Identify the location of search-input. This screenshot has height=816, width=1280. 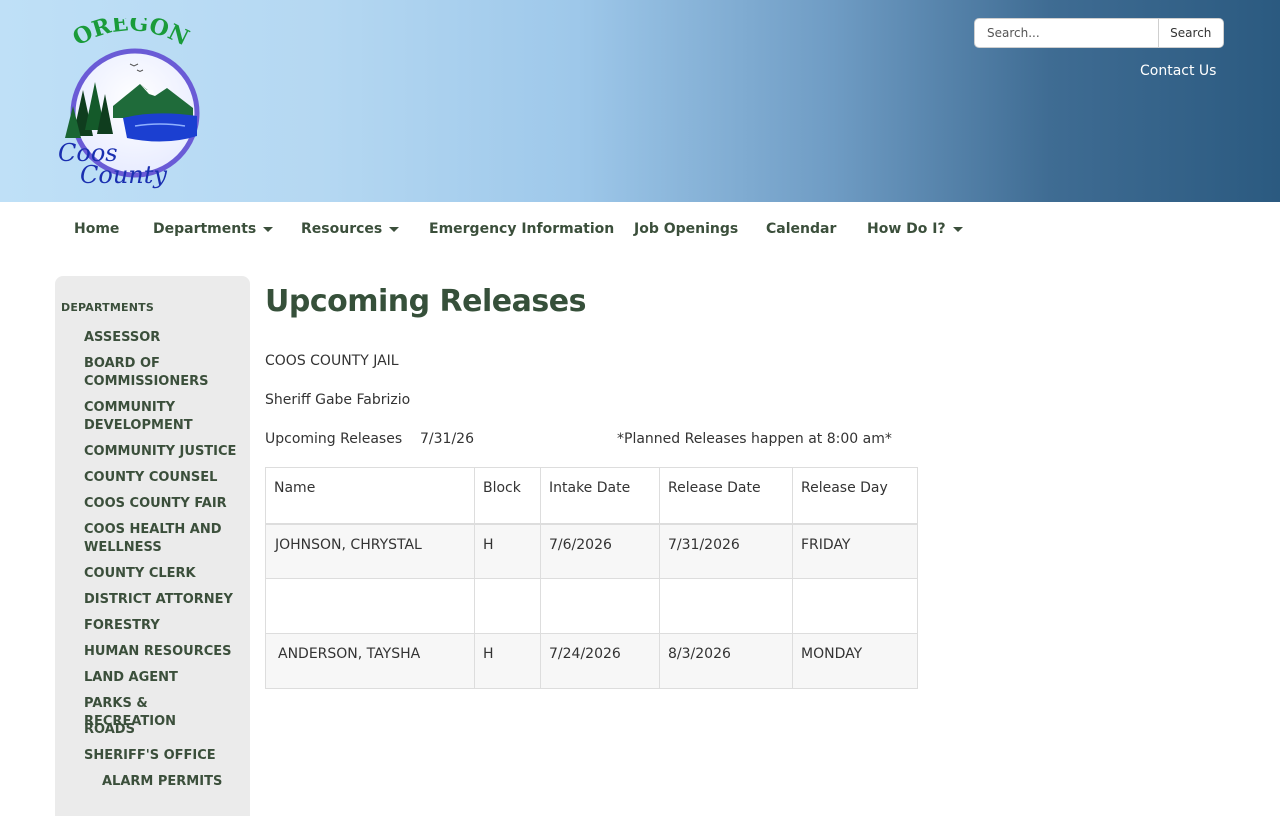
(1066, 33).